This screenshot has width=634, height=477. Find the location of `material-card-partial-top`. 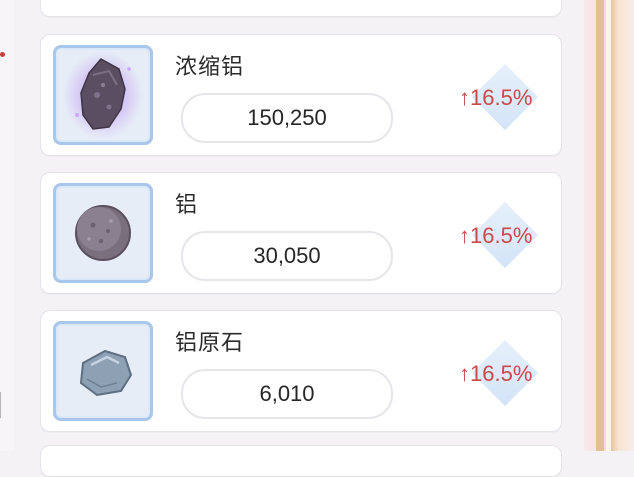

material-card-partial-top is located at coordinates (301, 8).